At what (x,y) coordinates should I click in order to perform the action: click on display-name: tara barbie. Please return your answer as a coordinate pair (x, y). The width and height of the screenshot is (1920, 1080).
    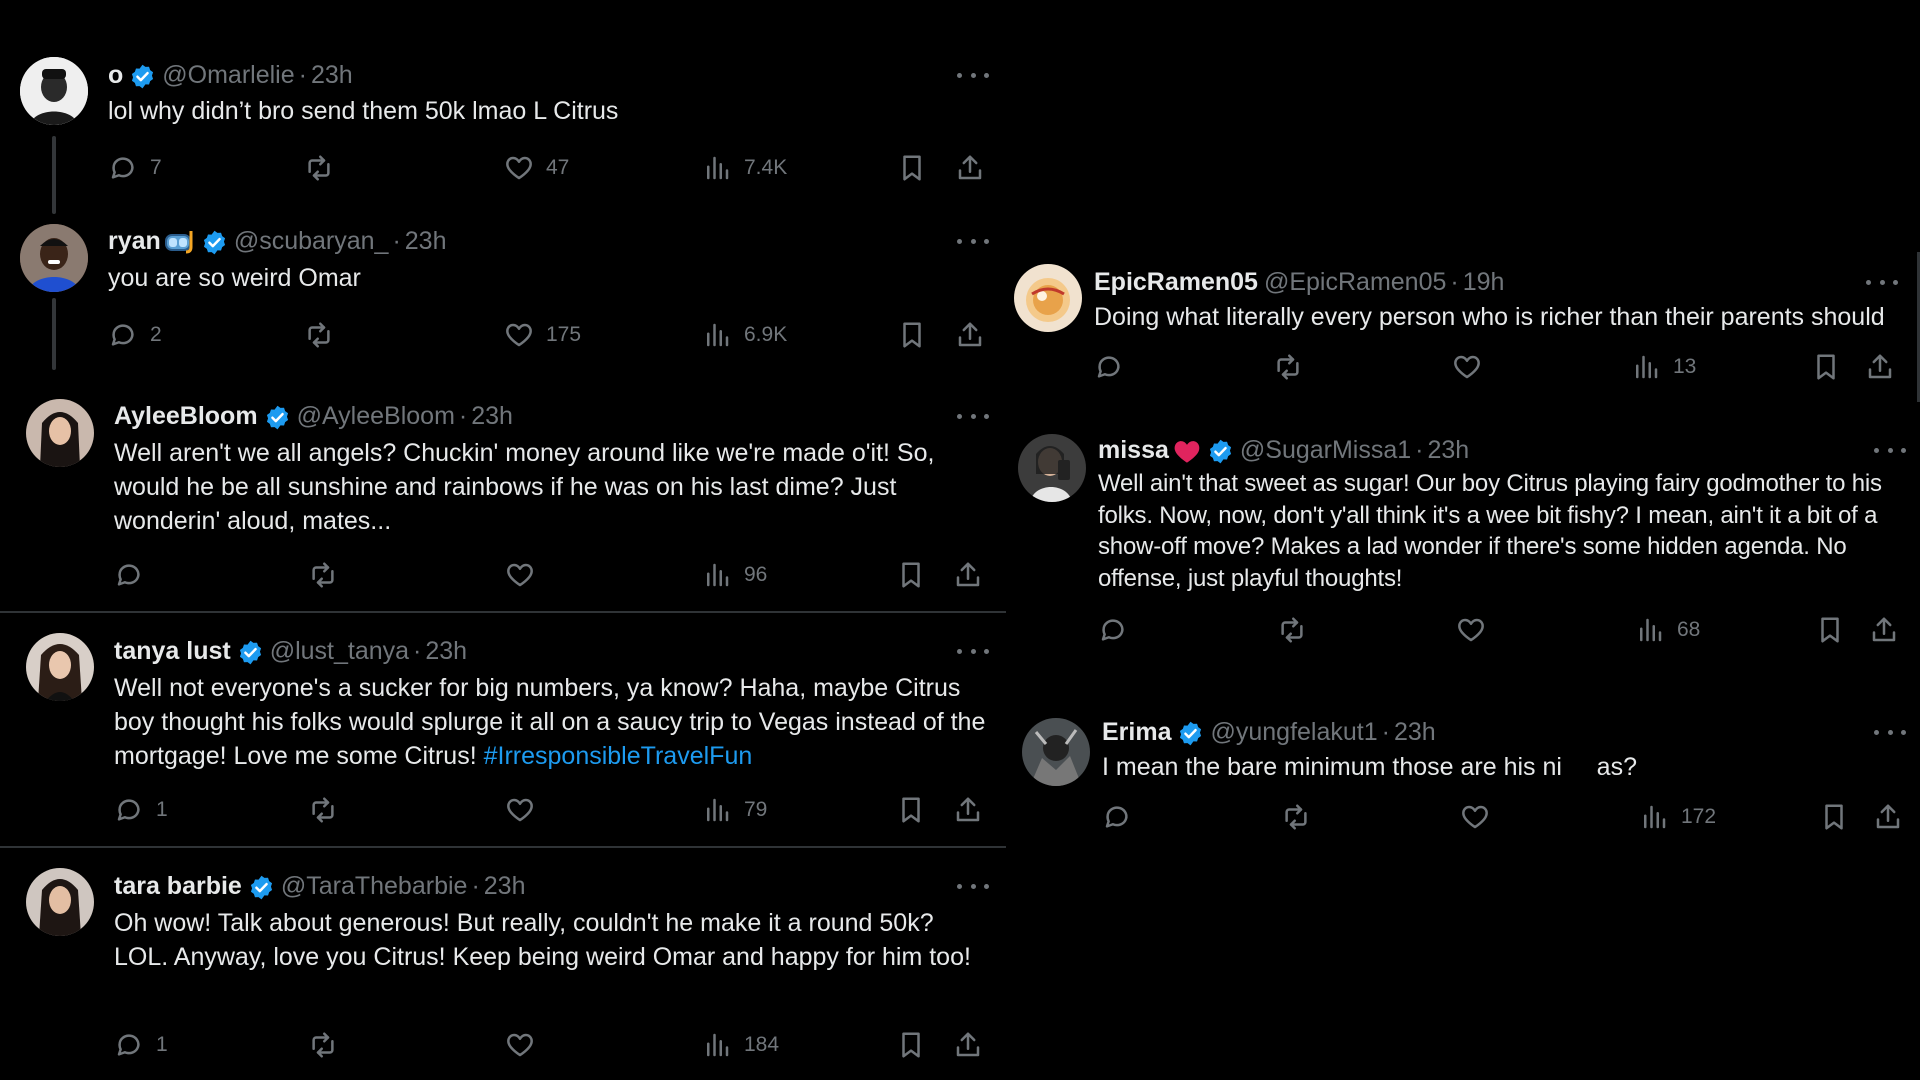
    Looking at the image, I should click on (178, 886).